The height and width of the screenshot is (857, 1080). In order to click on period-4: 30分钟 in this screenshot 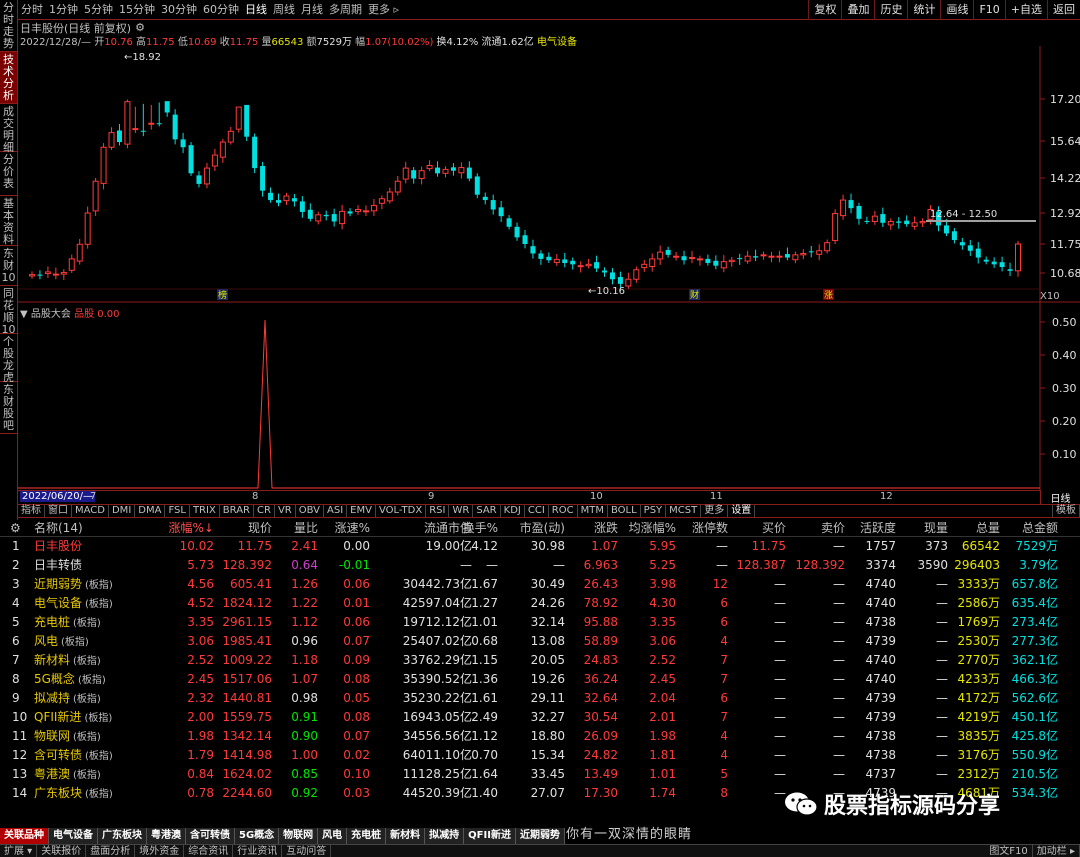, I will do `click(179, 10)`.